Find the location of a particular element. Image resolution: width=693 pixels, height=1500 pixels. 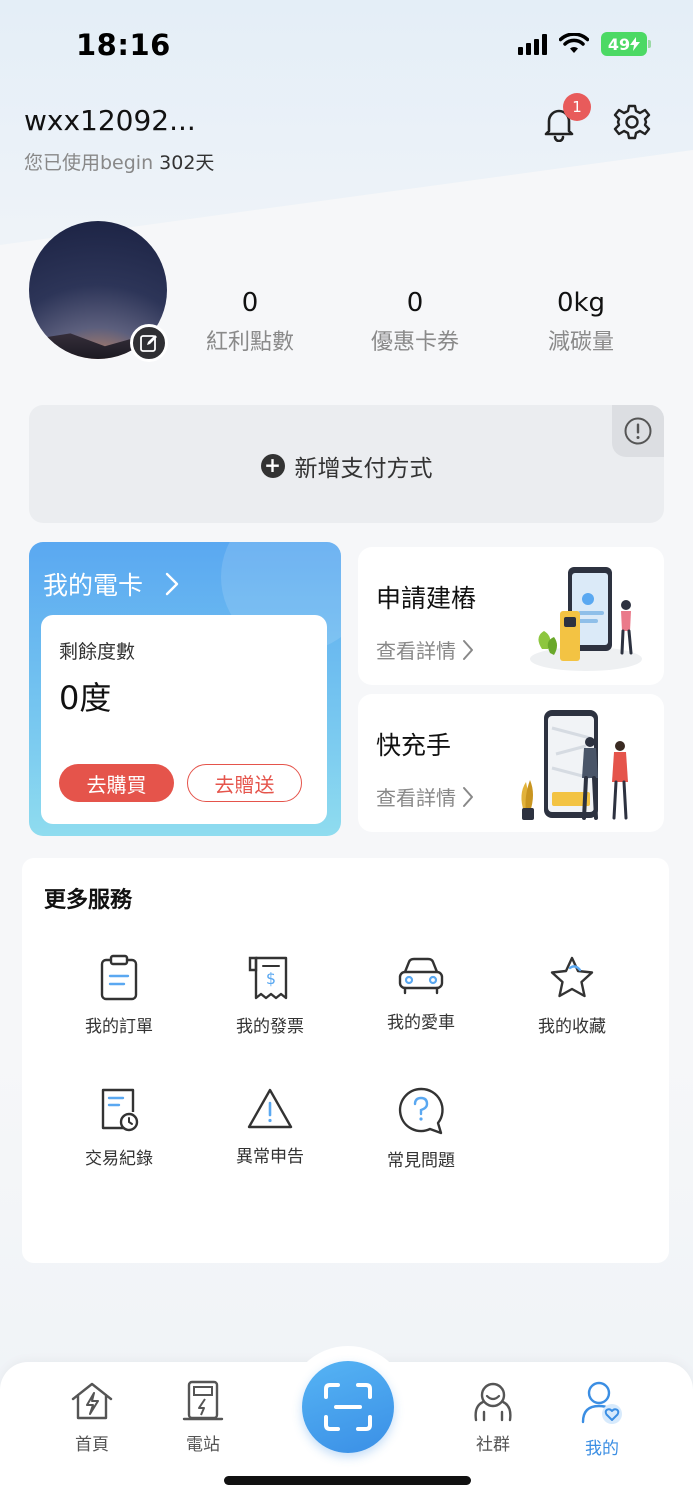

stat-label: 減碳量 is located at coordinates (580, 342).